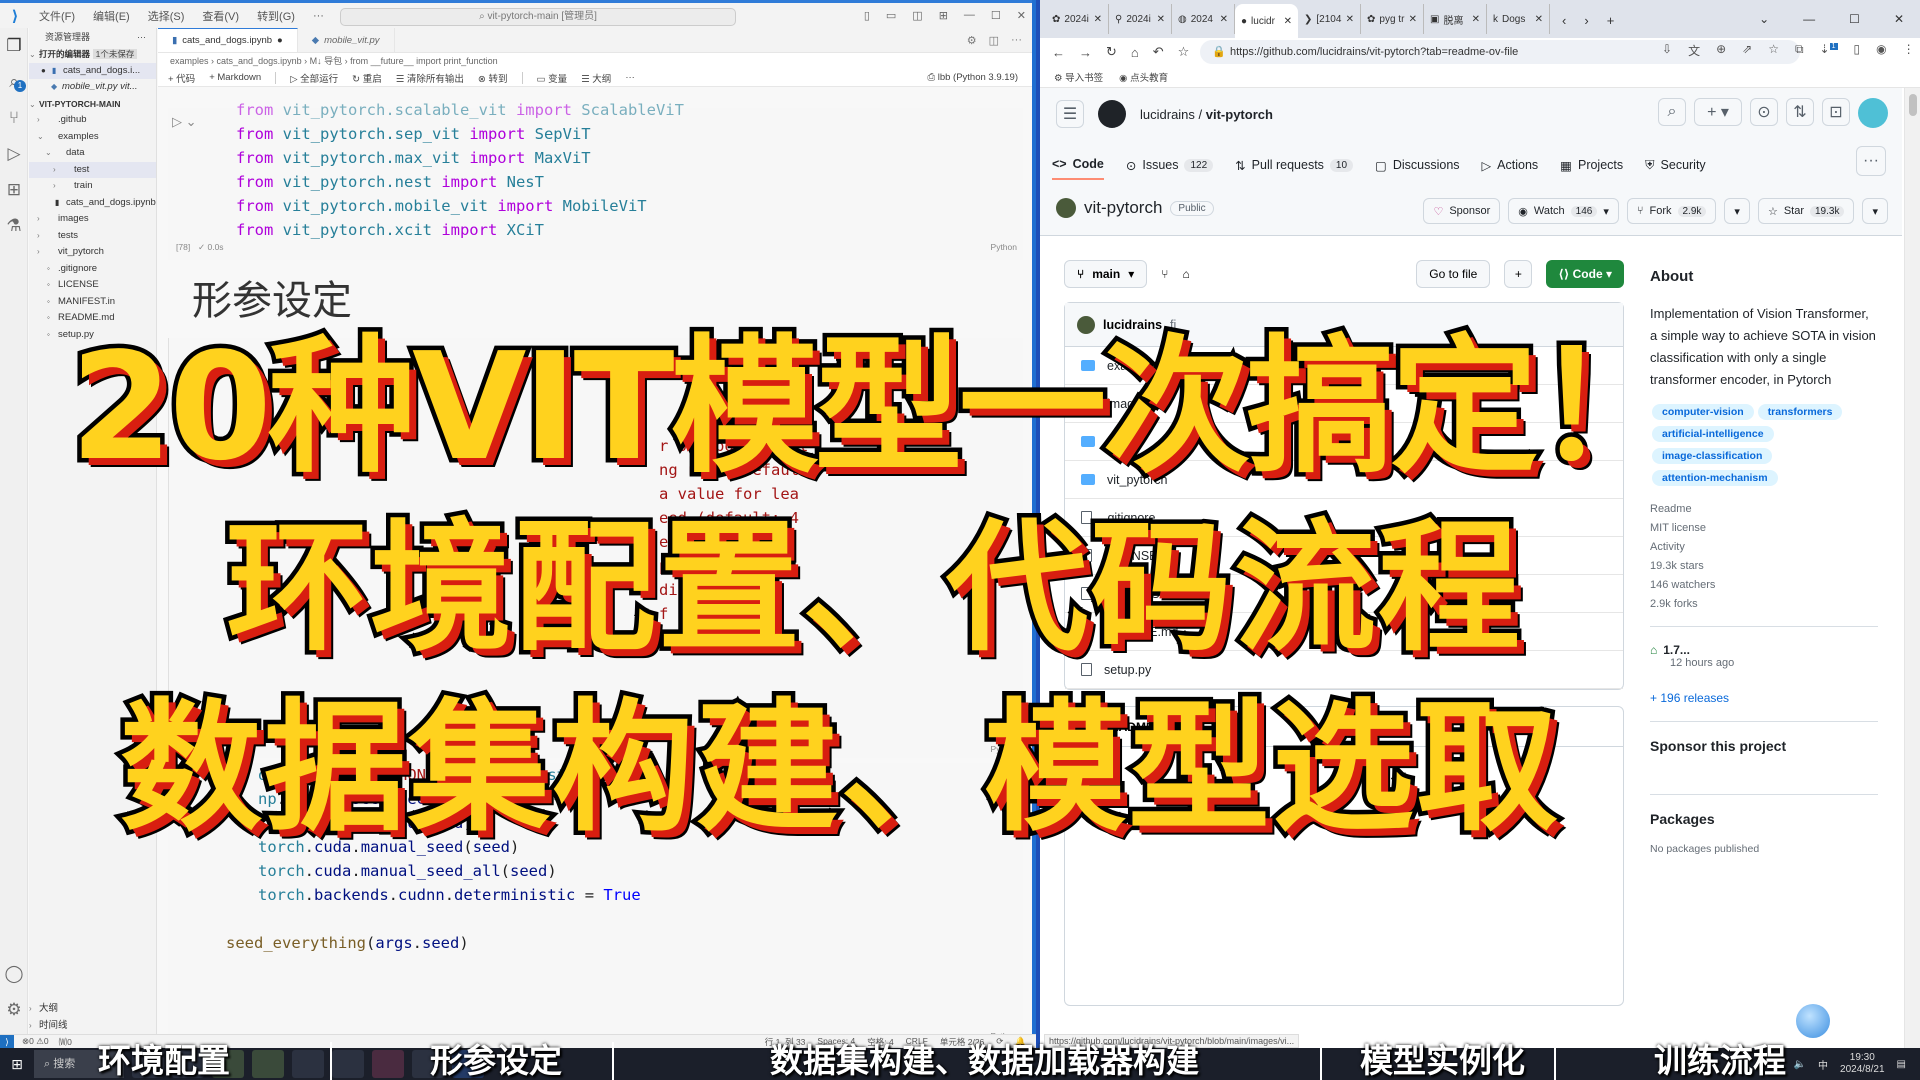  What do you see at coordinates (14, 190) in the screenshot?
I see `extensions-icon: ⊞` at bounding box center [14, 190].